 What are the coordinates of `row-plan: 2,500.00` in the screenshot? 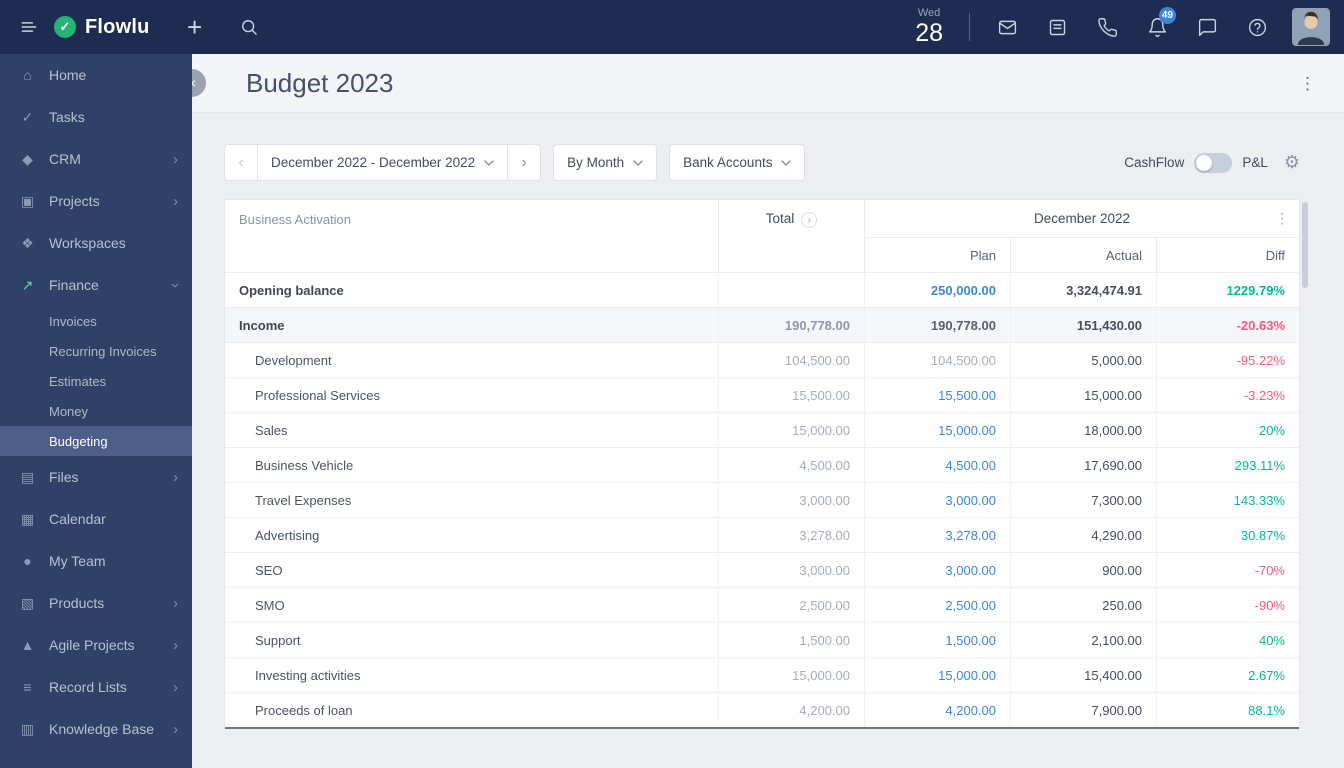 It's located at (937, 605).